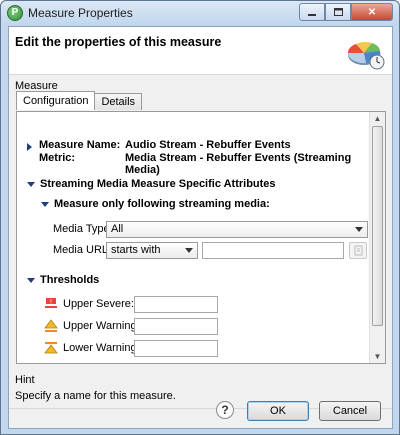 Image resolution: width=400 pixels, height=435 pixels. I want to click on hint-title: Hint, so click(25, 380).